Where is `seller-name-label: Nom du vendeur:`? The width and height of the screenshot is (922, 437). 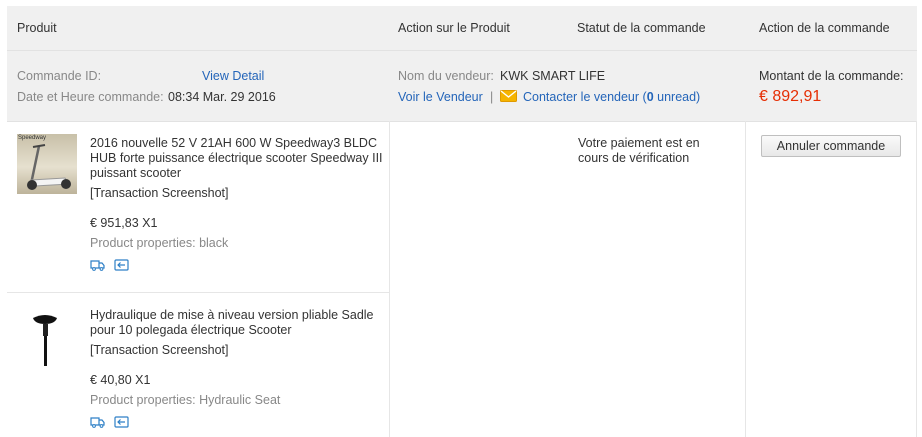 seller-name-label: Nom du vendeur: is located at coordinates (446, 76).